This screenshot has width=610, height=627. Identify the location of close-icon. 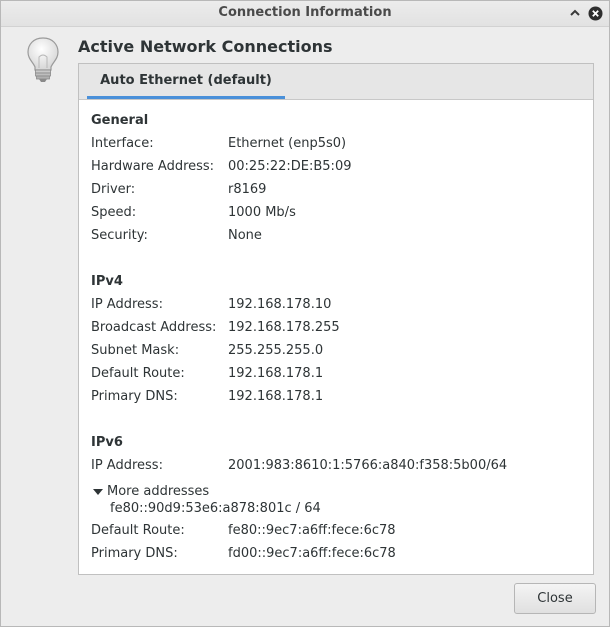
(595, 13).